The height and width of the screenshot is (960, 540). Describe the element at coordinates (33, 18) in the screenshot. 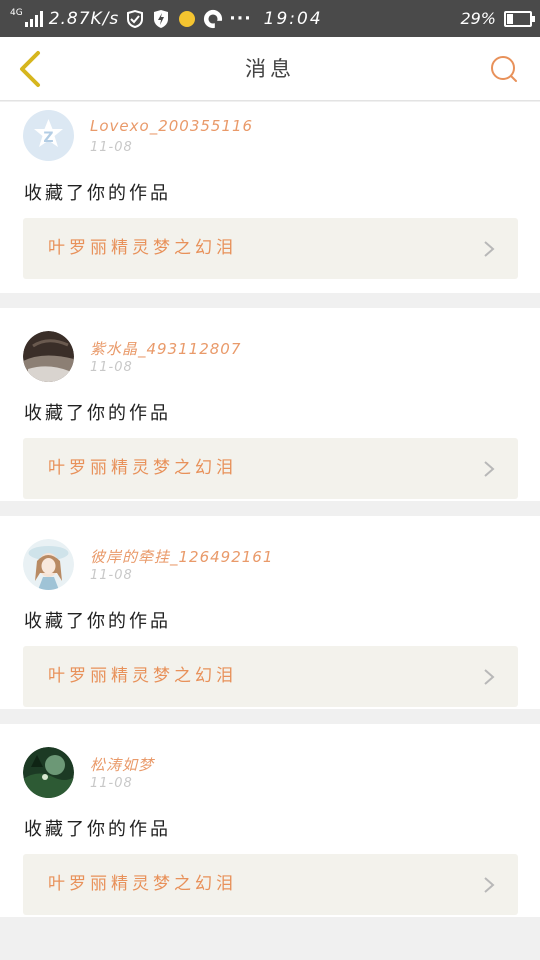

I see `signal-icon` at that location.